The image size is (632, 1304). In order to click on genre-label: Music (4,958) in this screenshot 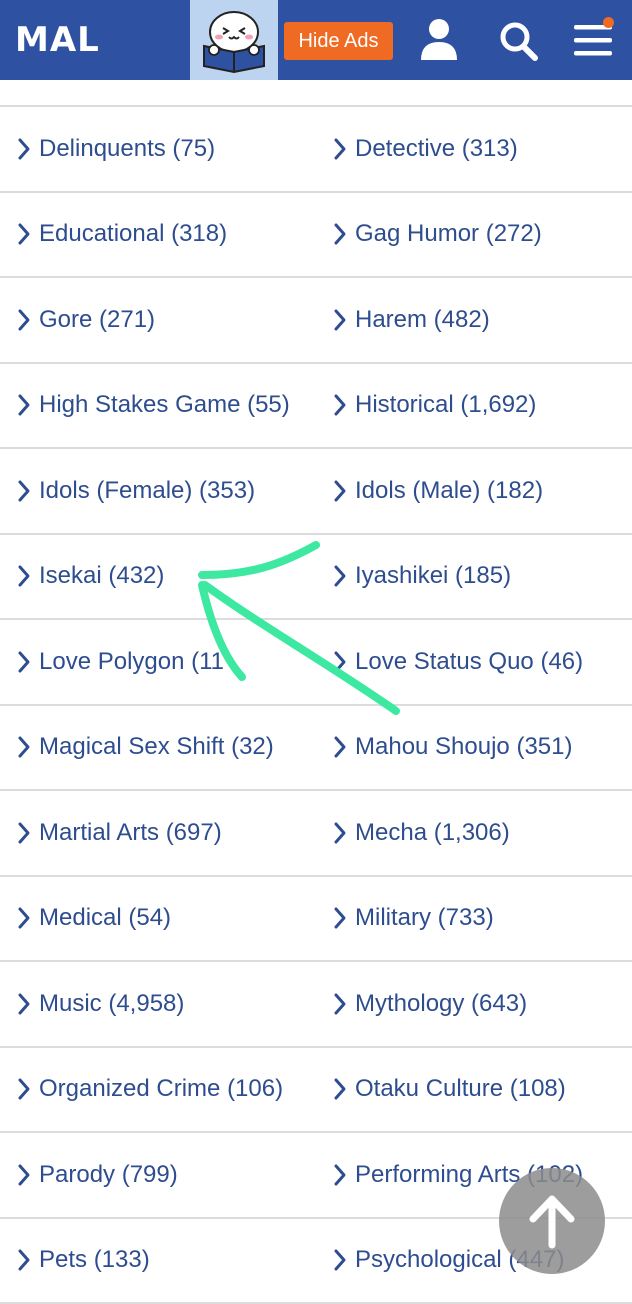, I will do `click(111, 1004)`.